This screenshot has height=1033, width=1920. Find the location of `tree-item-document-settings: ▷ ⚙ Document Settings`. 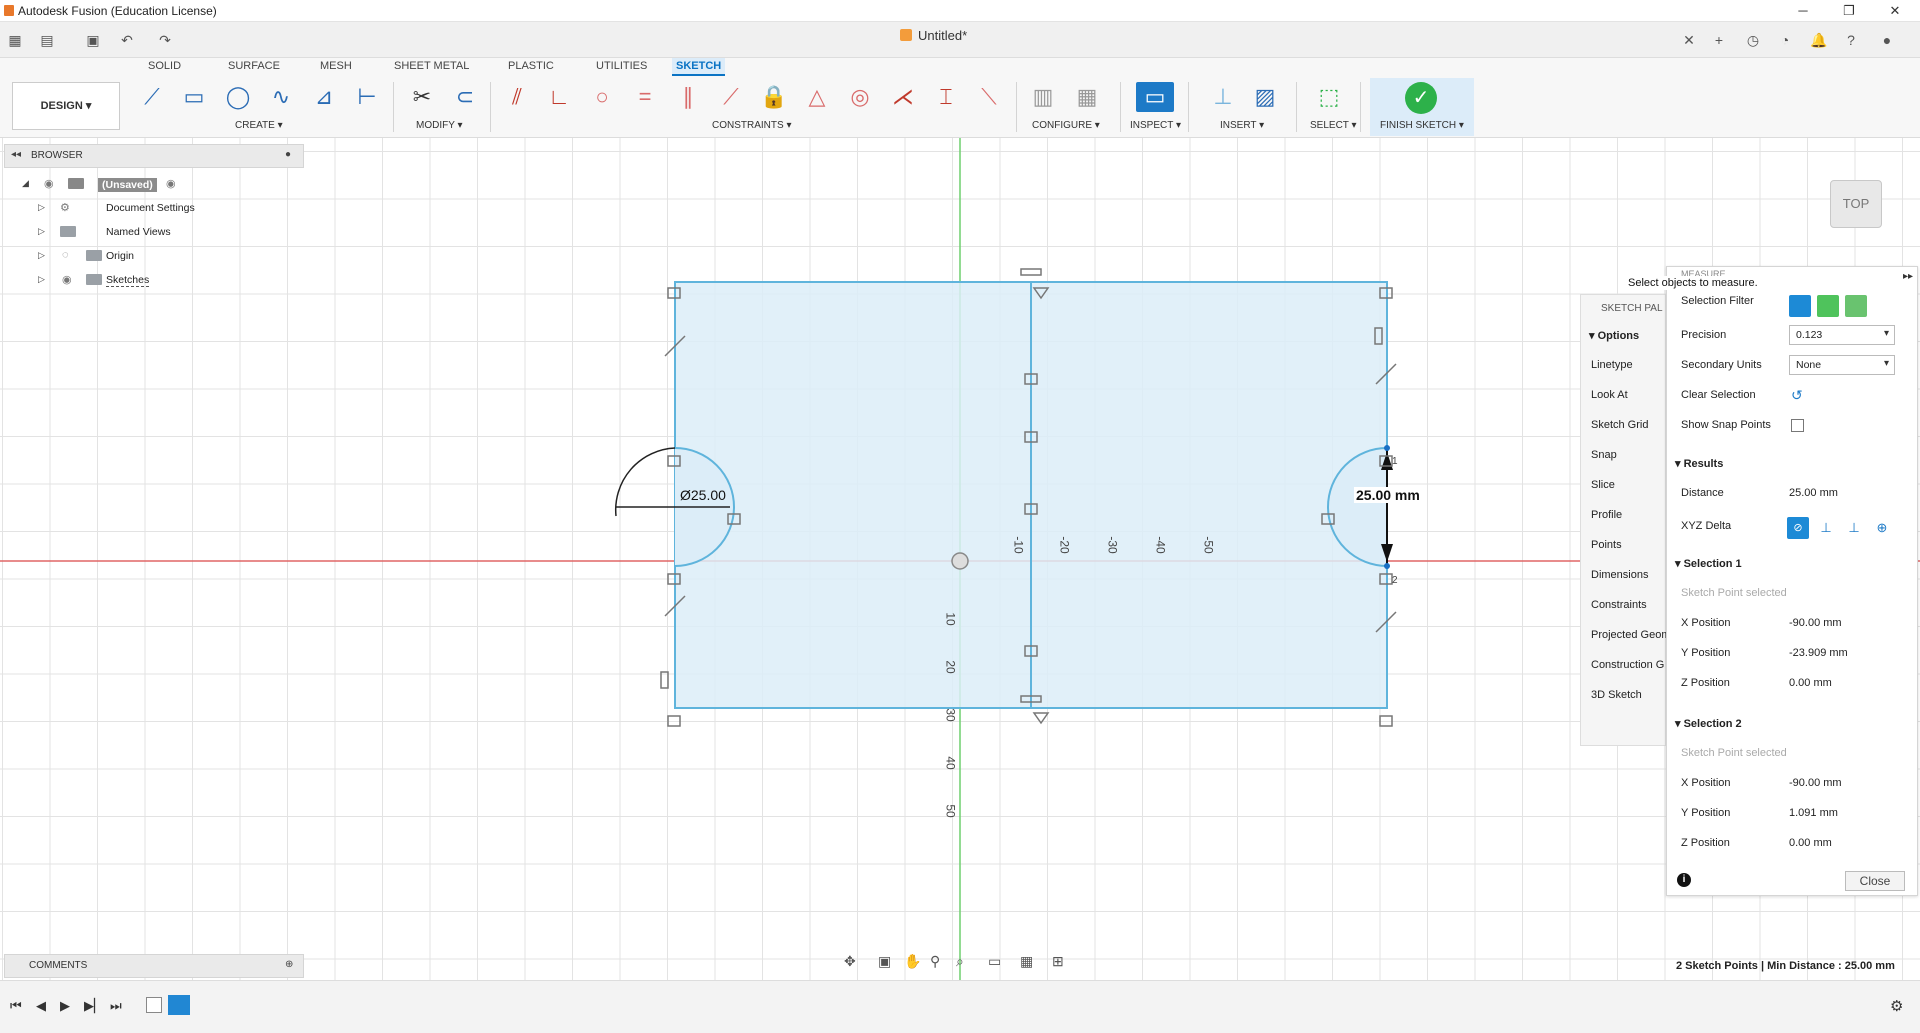

tree-item-document-settings: ▷ ⚙ Document Settings is located at coordinates (107, 208).